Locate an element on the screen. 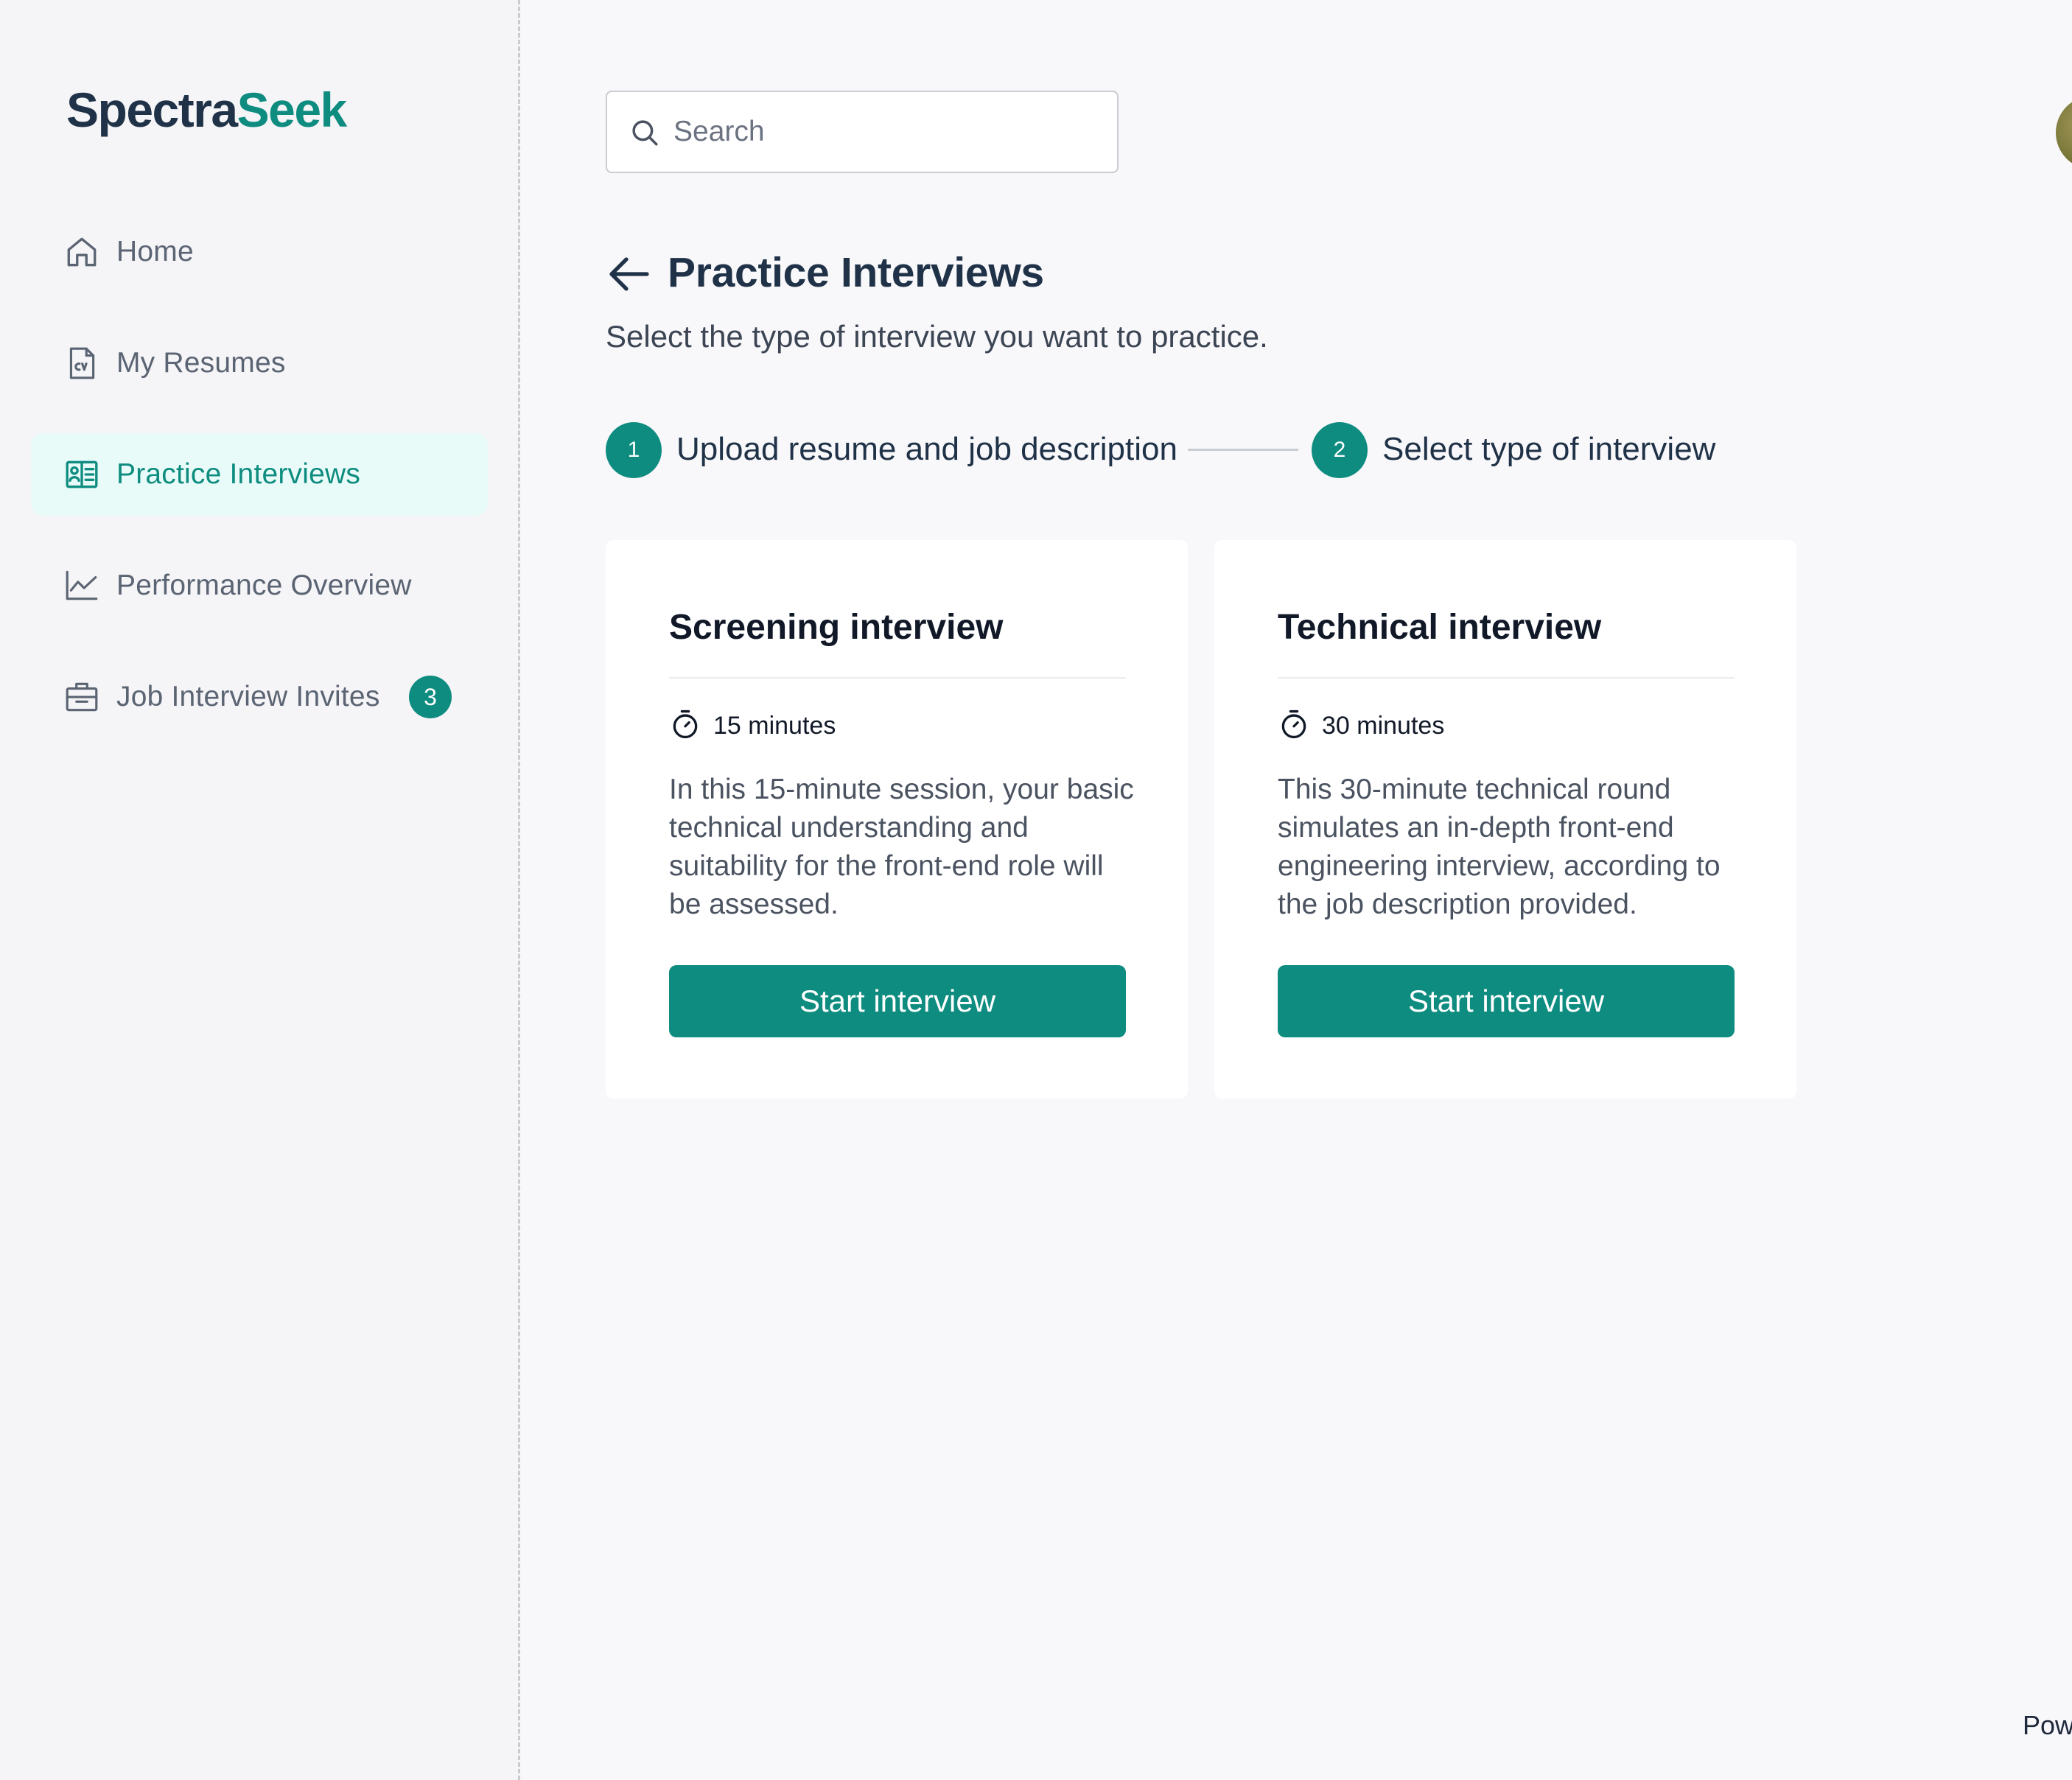  sidebar-item-performance-overview: Performance Overview is located at coordinates (259, 585).